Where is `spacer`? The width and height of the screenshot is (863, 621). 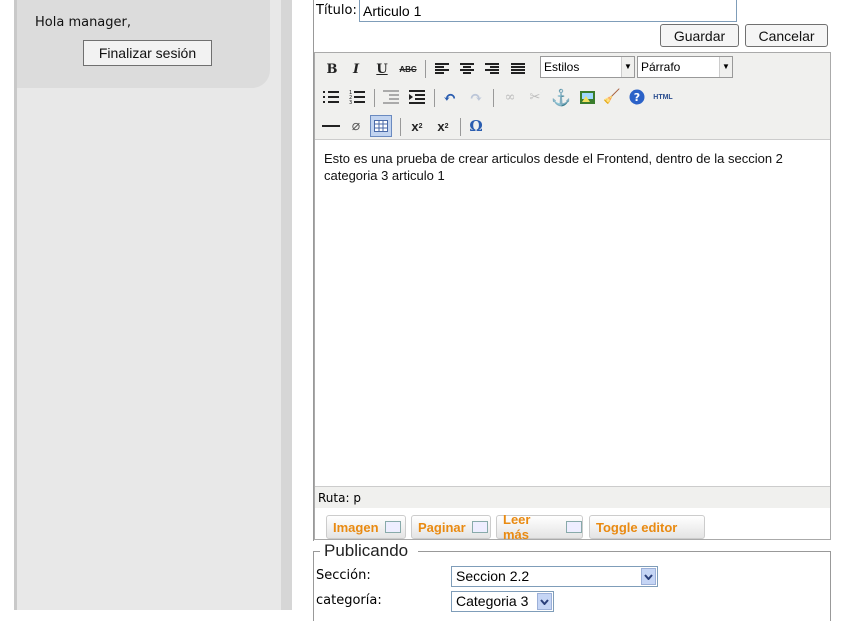
spacer is located at coordinates (302, 305).